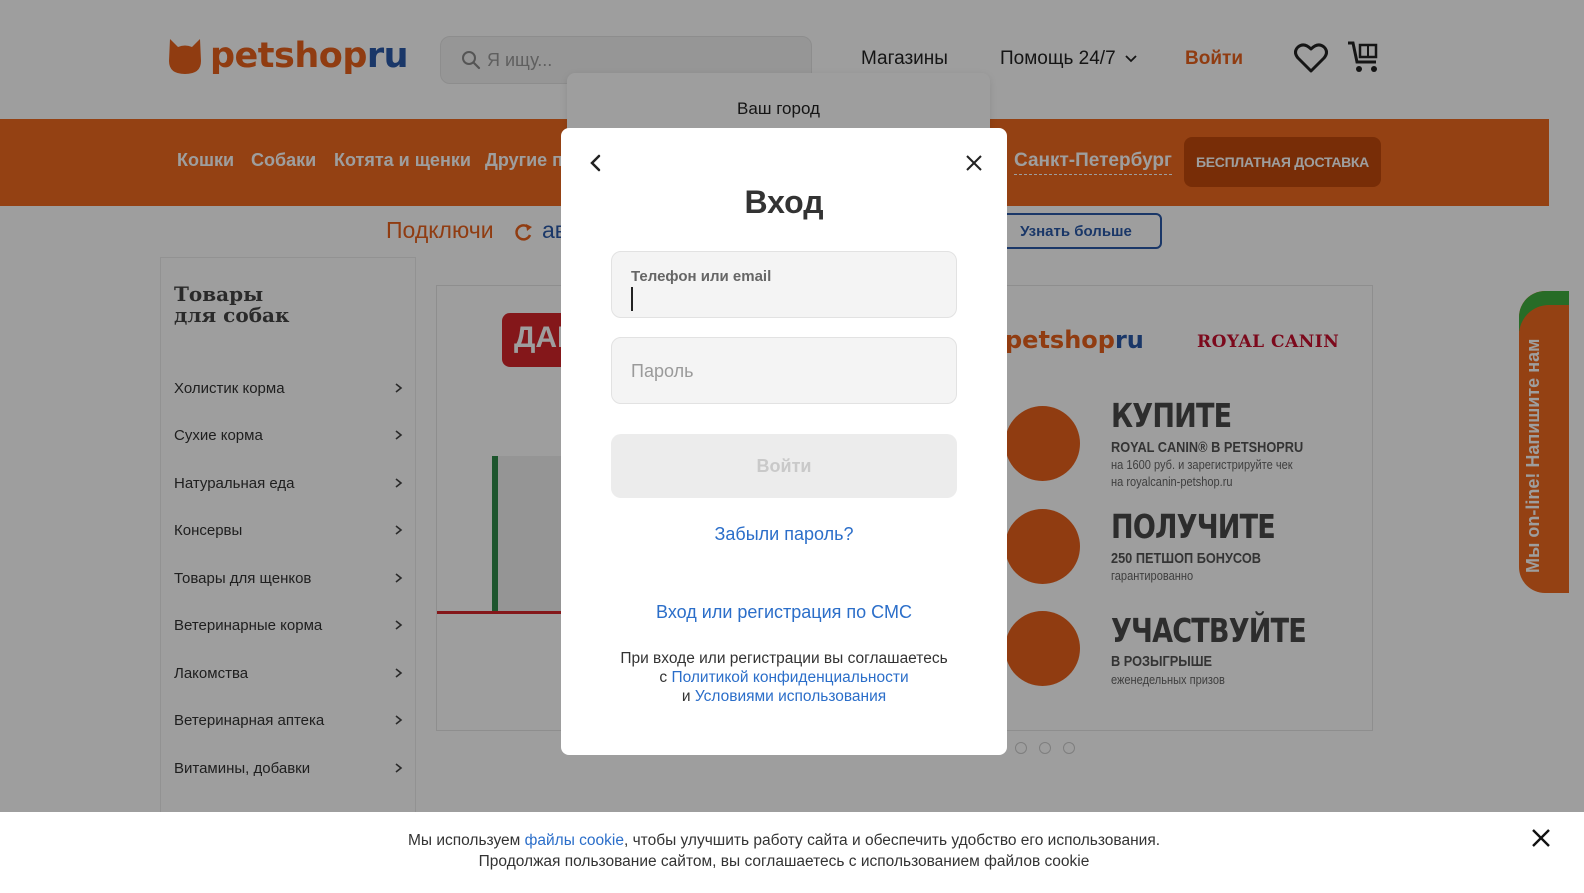  I want to click on login-submit-button: Войти, so click(784, 466).